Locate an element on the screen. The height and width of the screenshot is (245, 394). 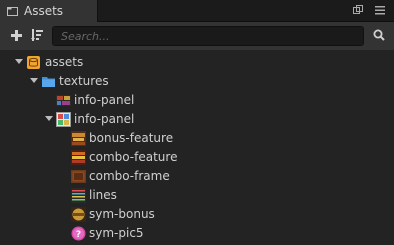
sort-icon is located at coordinates (37, 35).